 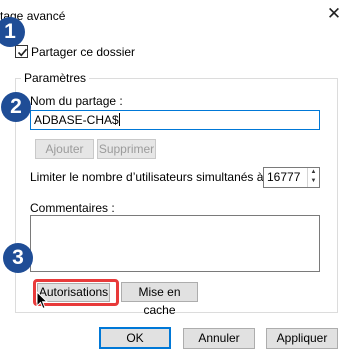 What do you see at coordinates (42, 300) in the screenshot?
I see `mouse-cursor-icon` at bounding box center [42, 300].